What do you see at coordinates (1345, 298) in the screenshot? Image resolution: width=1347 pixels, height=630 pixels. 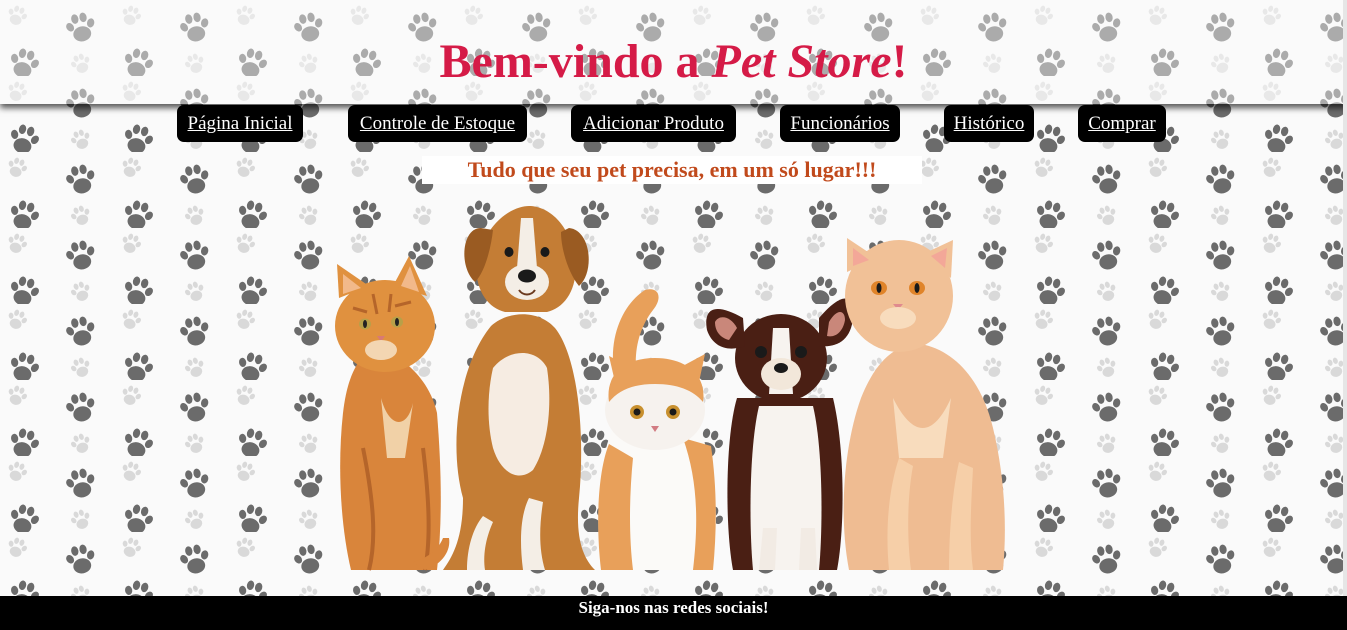 I see `vertical-scrollbar` at bounding box center [1345, 298].